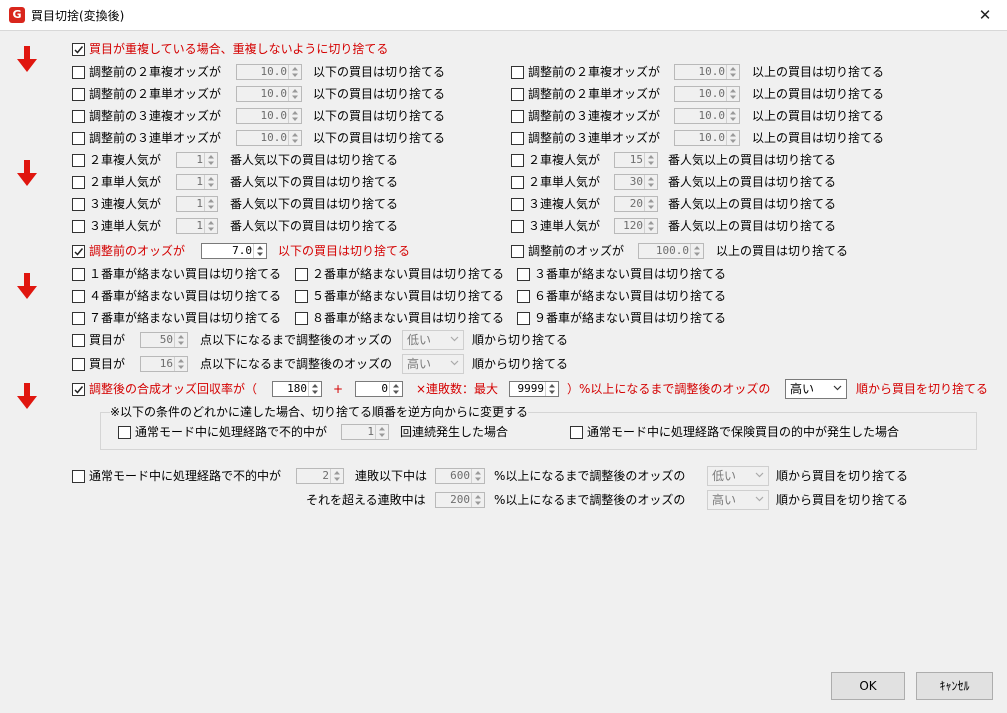 The image size is (1007, 713). What do you see at coordinates (433, 364) in the screenshot?
I see `points-high-order-select: 高い` at bounding box center [433, 364].